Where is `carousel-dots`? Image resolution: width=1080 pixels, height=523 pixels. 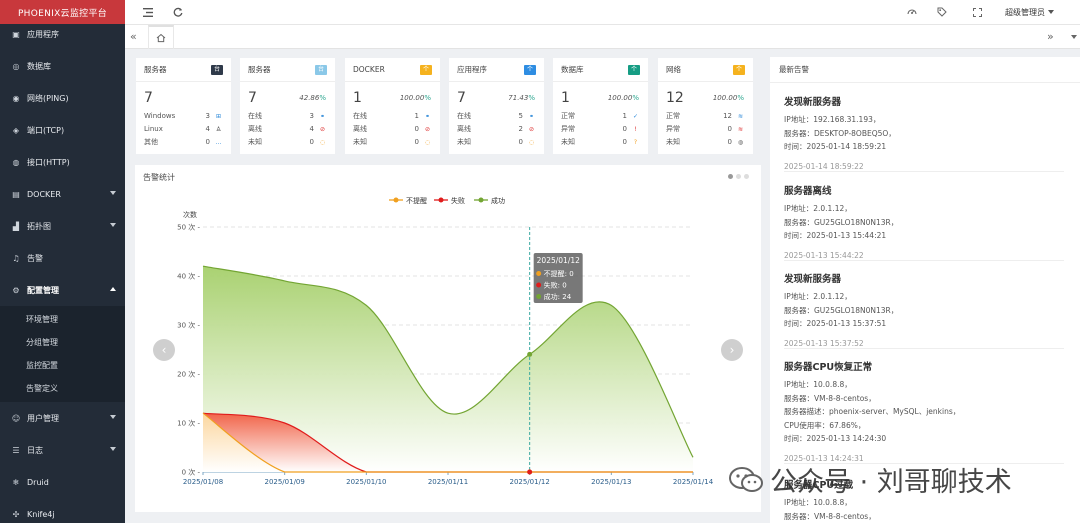
carousel-dots is located at coordinates (738, 176).